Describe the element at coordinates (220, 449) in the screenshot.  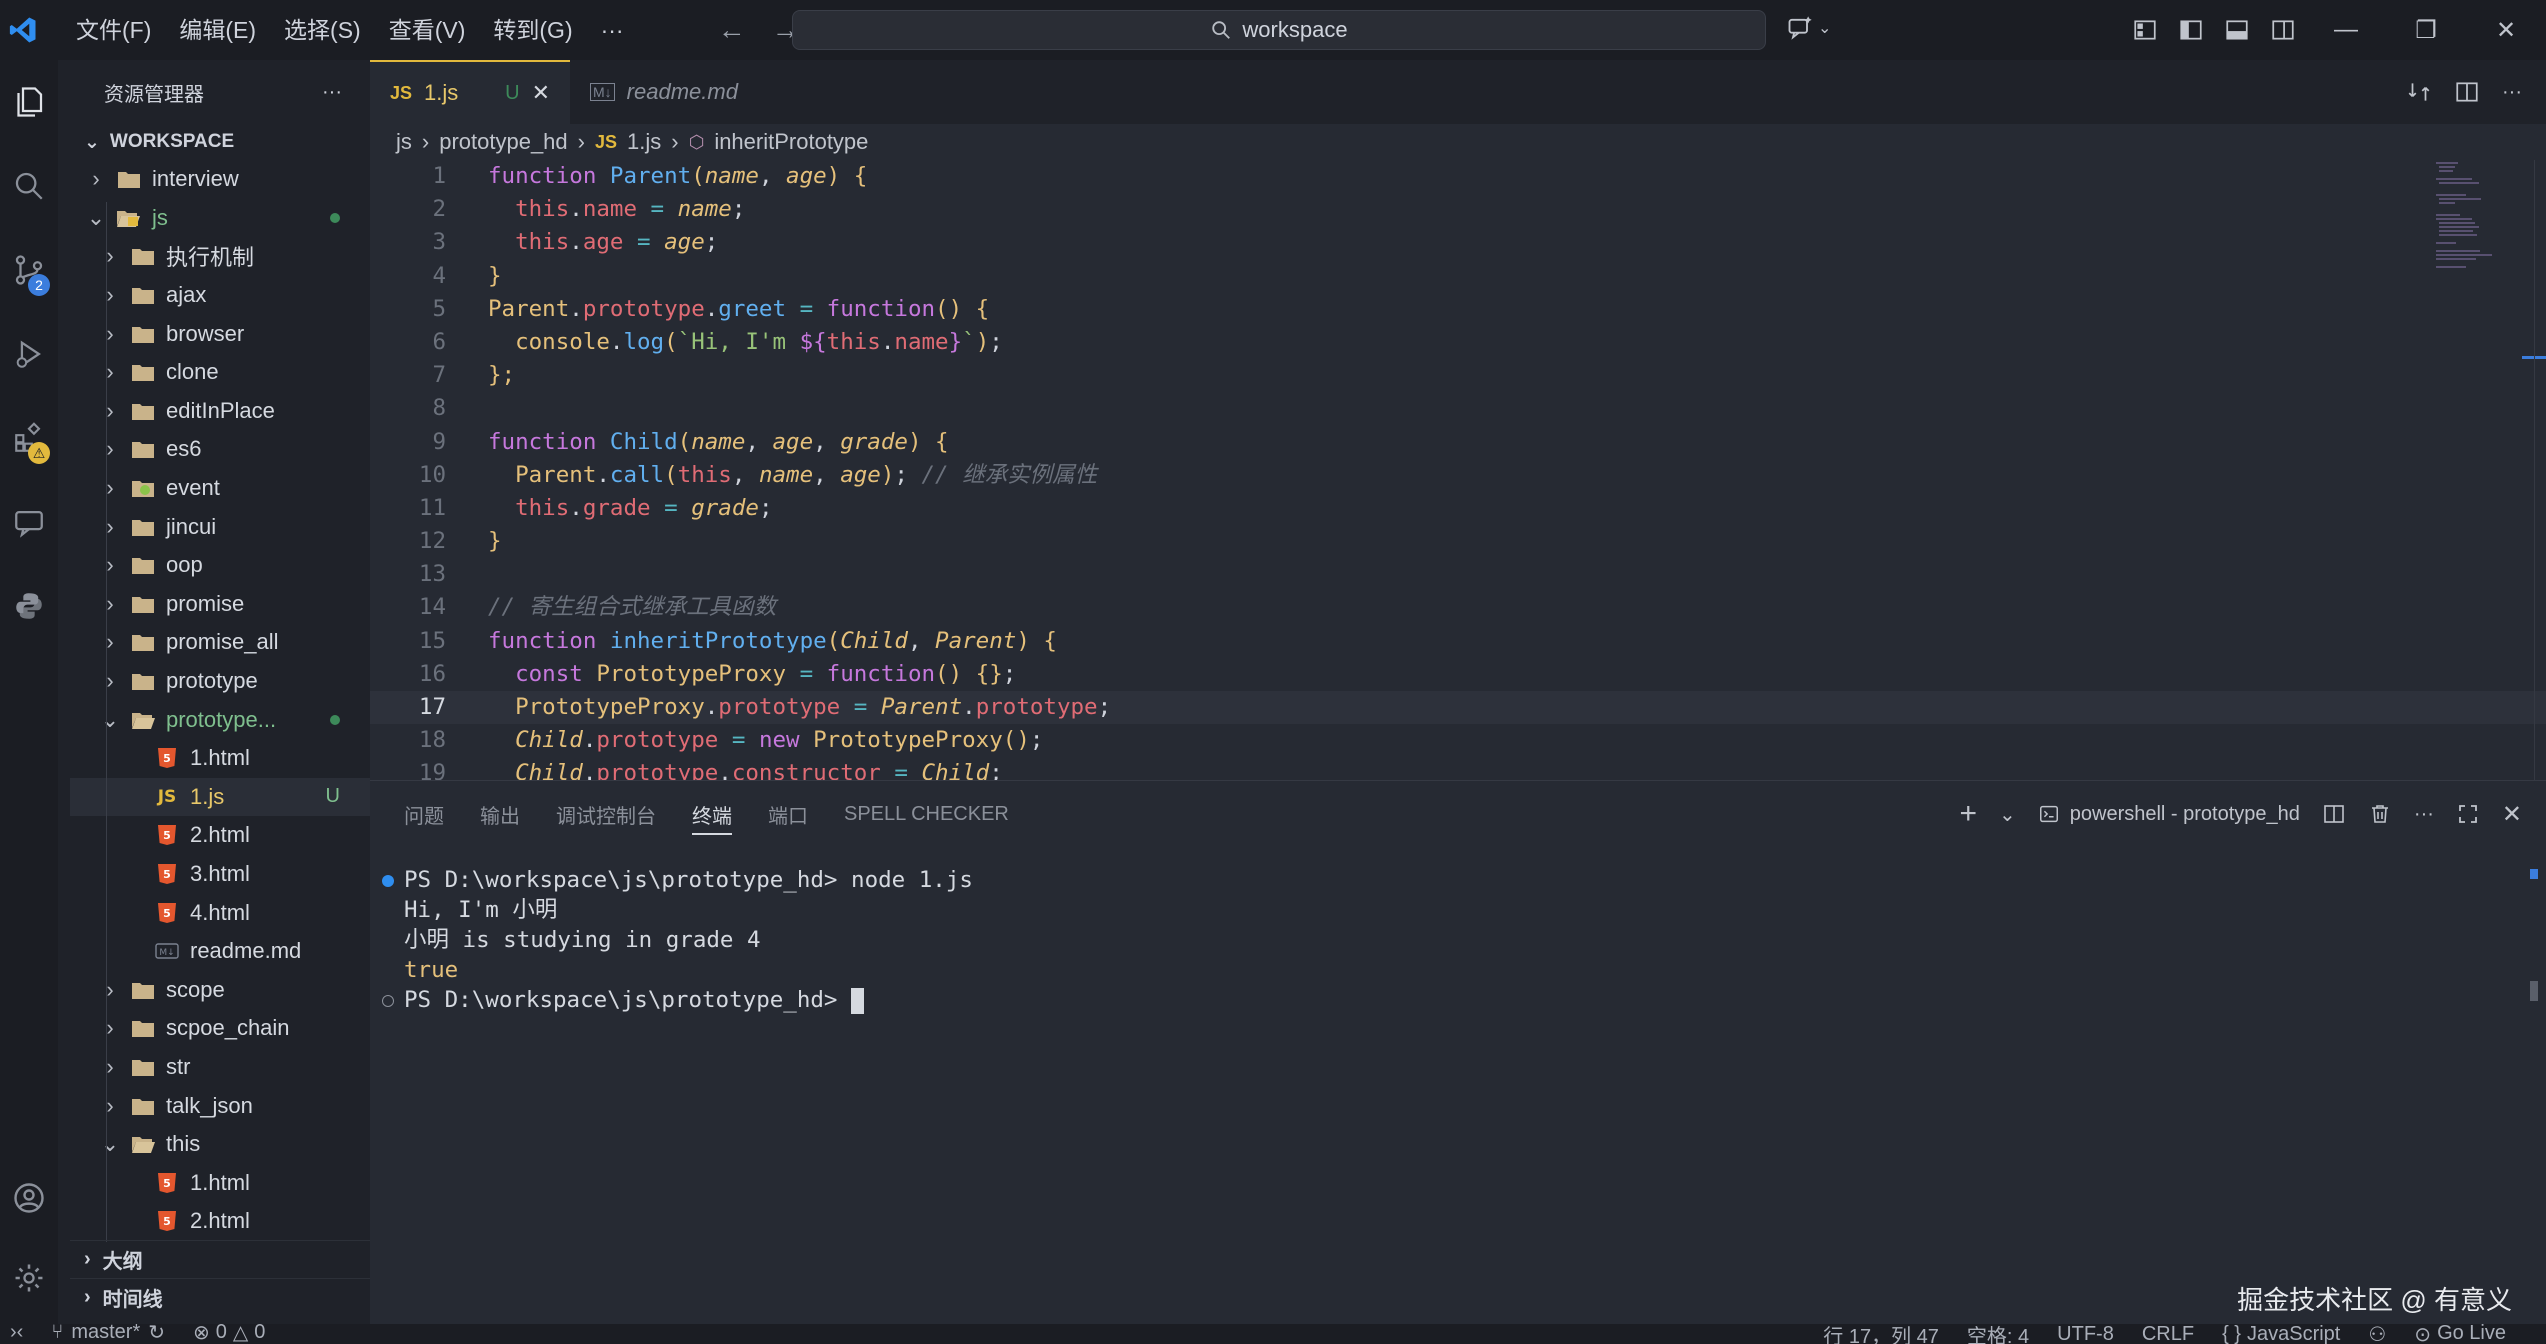
I see `tree-item: › es6` at that location.